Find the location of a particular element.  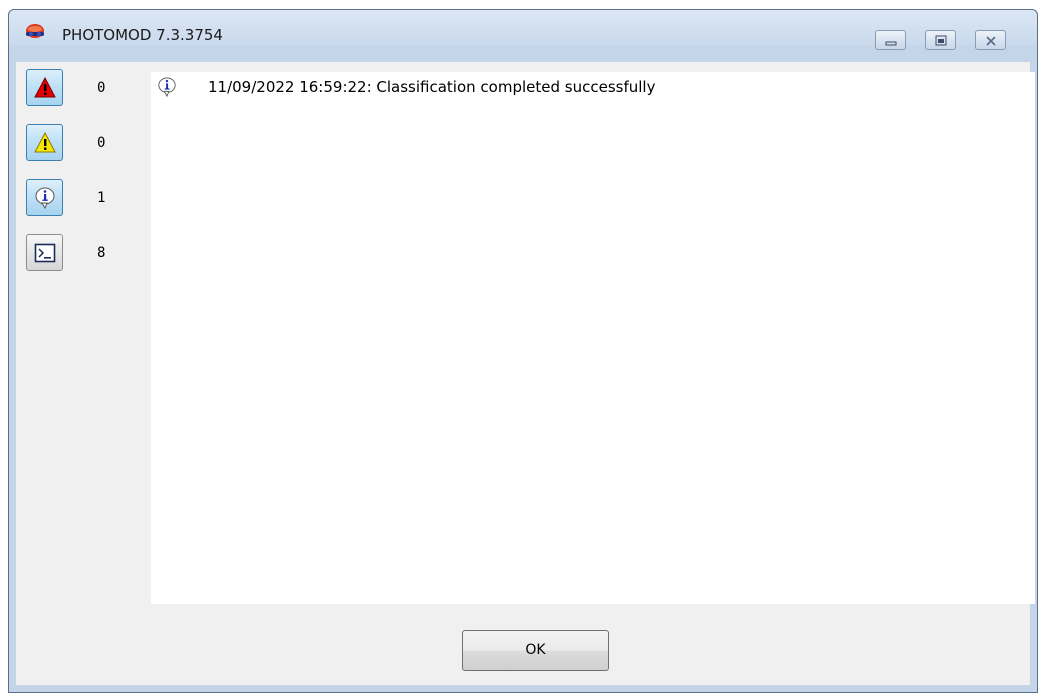

info-filter-button is located at coordinates (44, 197).